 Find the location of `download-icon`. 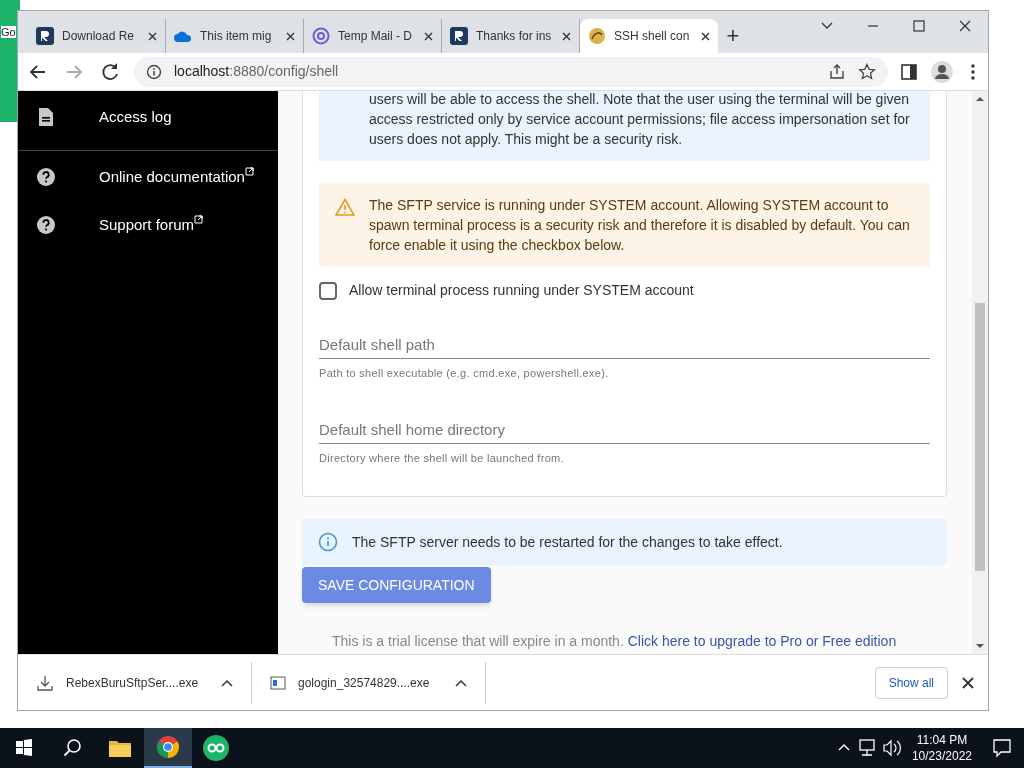

download-icon is located at coordinates (45, 682).